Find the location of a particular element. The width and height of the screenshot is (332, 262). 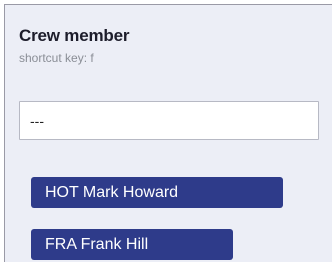

field-title: Crew member is located at coordinates (74, 35).